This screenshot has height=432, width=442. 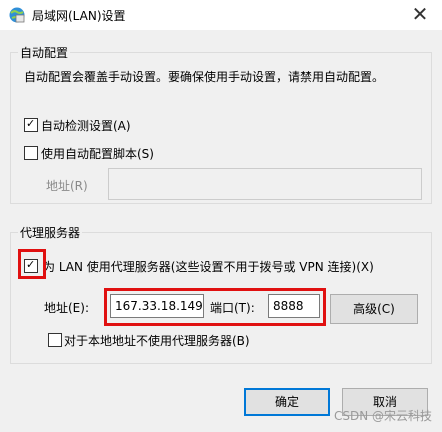 What do you see at coordinates (157, 340) in the screenshot?
I see `bypass-local-label: 对于本地地址不使用代理服务器(B)` at bounding box center [157, 340].